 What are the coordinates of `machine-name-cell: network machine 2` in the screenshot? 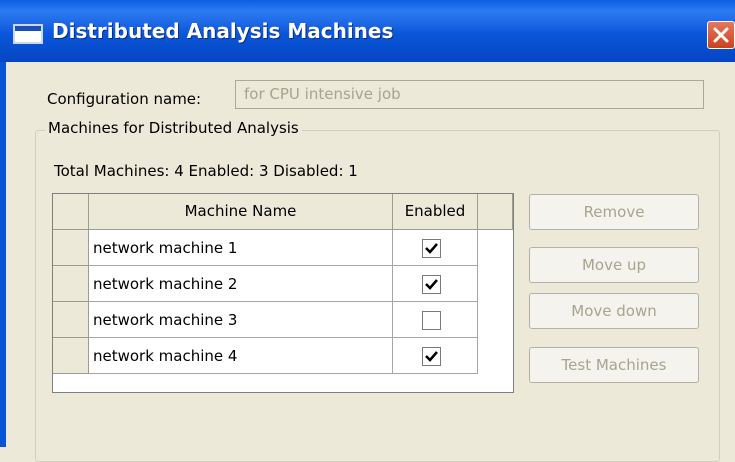 It's located at (241, 284).